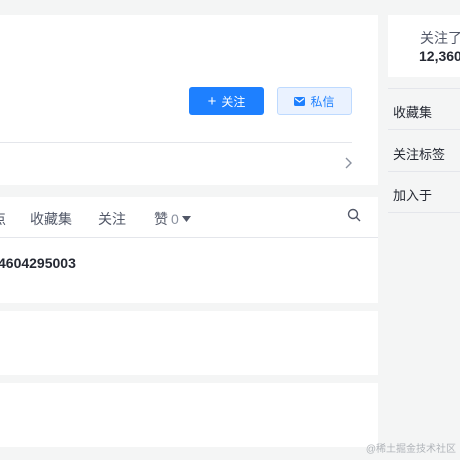 This screenshot has height=460, width=460. Describe the element at coordinates (419, 153) in the screenshot. I see `side-item-followed-tags: 关注标签` at that location.